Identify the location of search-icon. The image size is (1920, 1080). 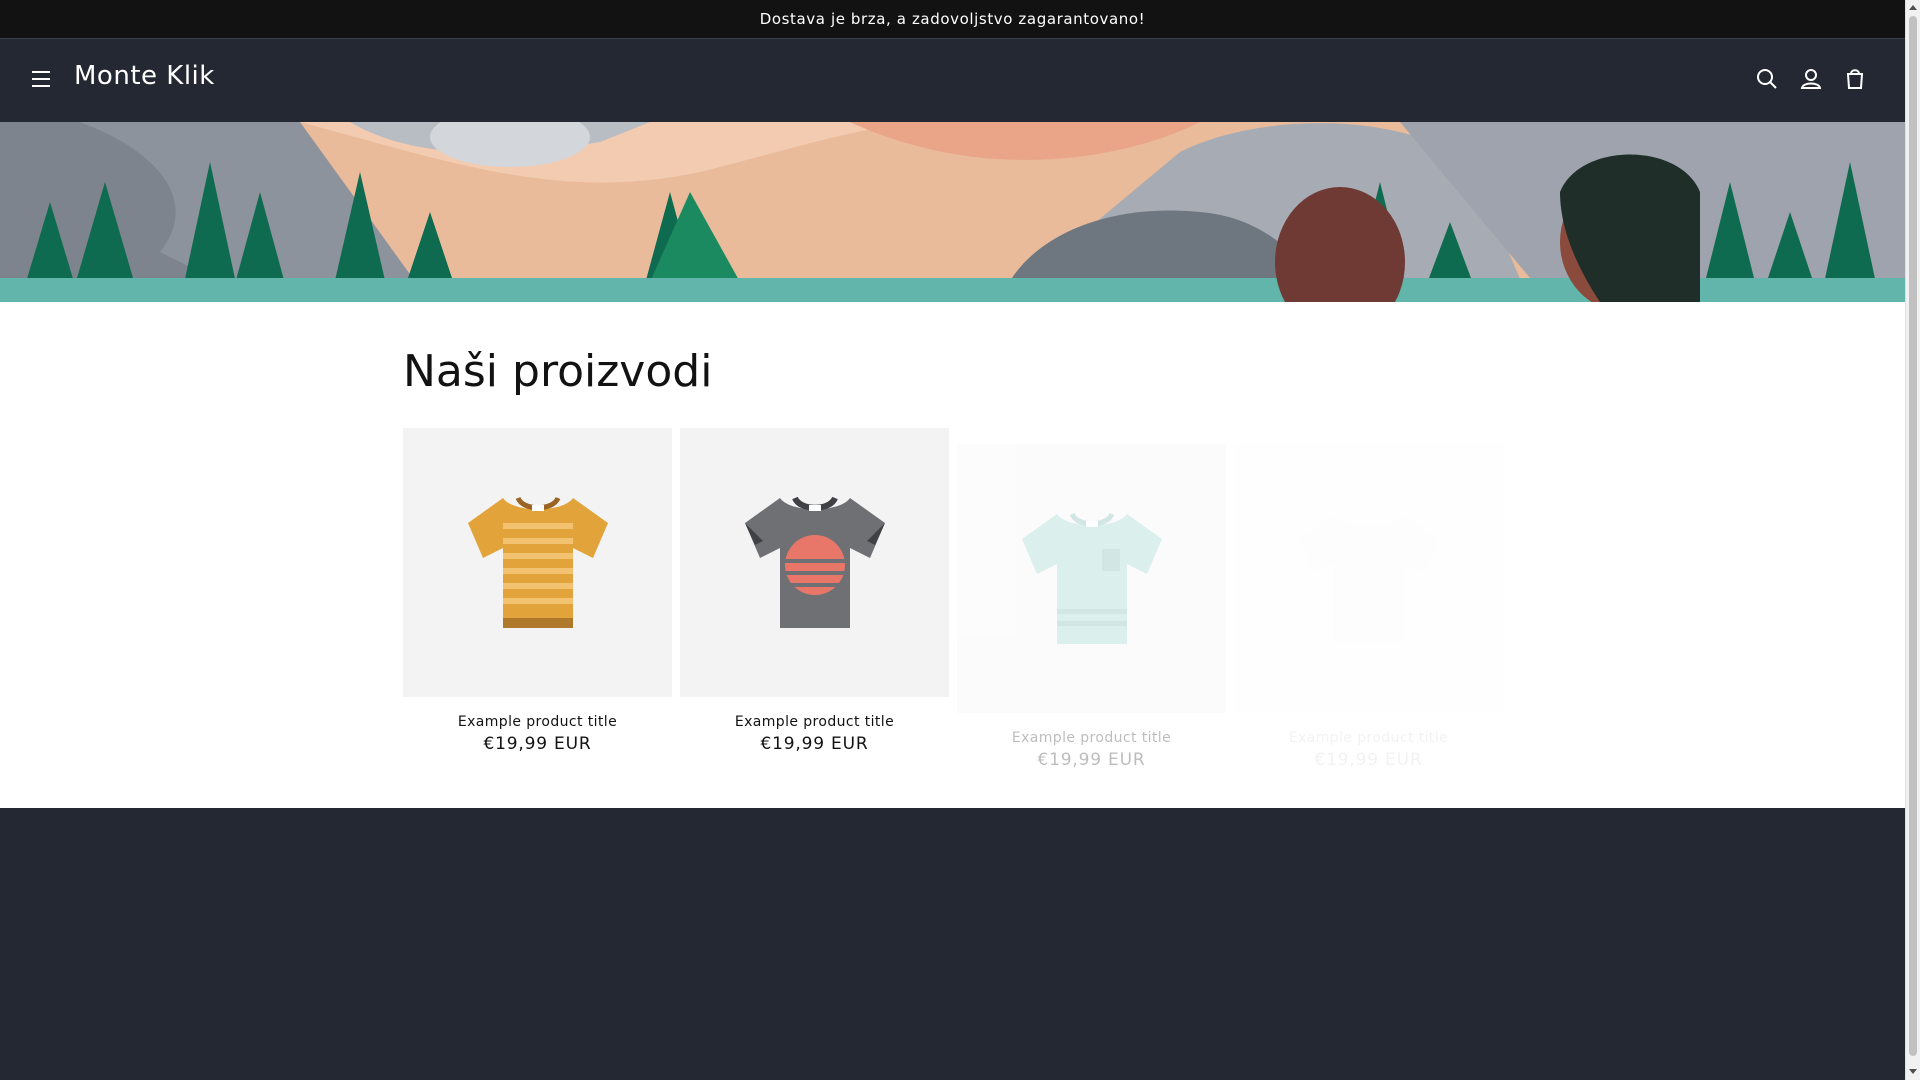
(1767, 79).